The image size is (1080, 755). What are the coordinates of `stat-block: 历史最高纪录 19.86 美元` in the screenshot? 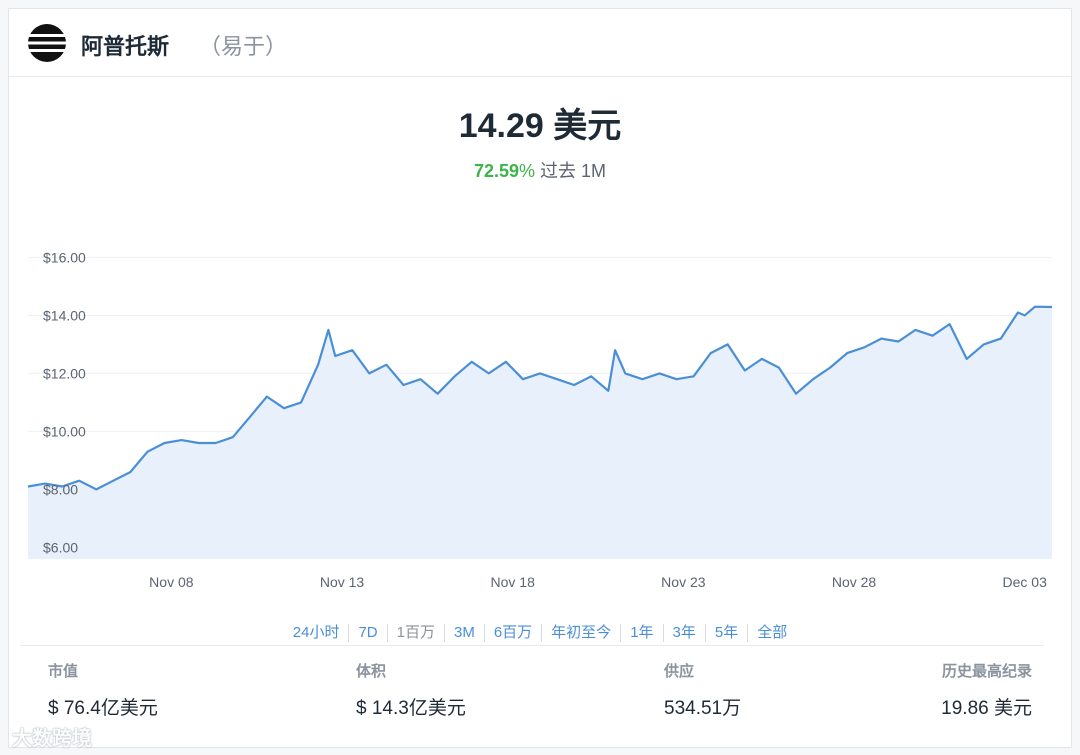 It's located at (986, 690).